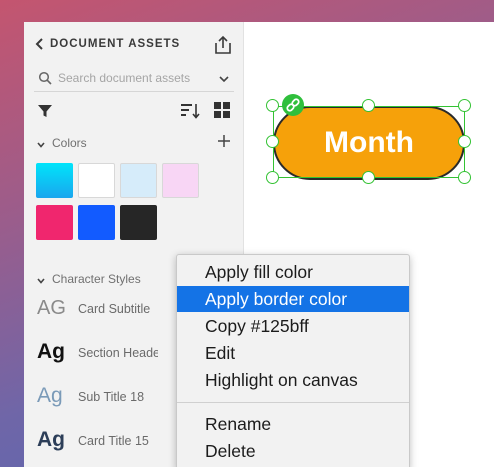 The height and width of the screenshot is (467, 494). What do you see at coordinates (96, 279) in the screenshot?
I see `character-styles-label: Character Styles` at bounding box center [96, 279].